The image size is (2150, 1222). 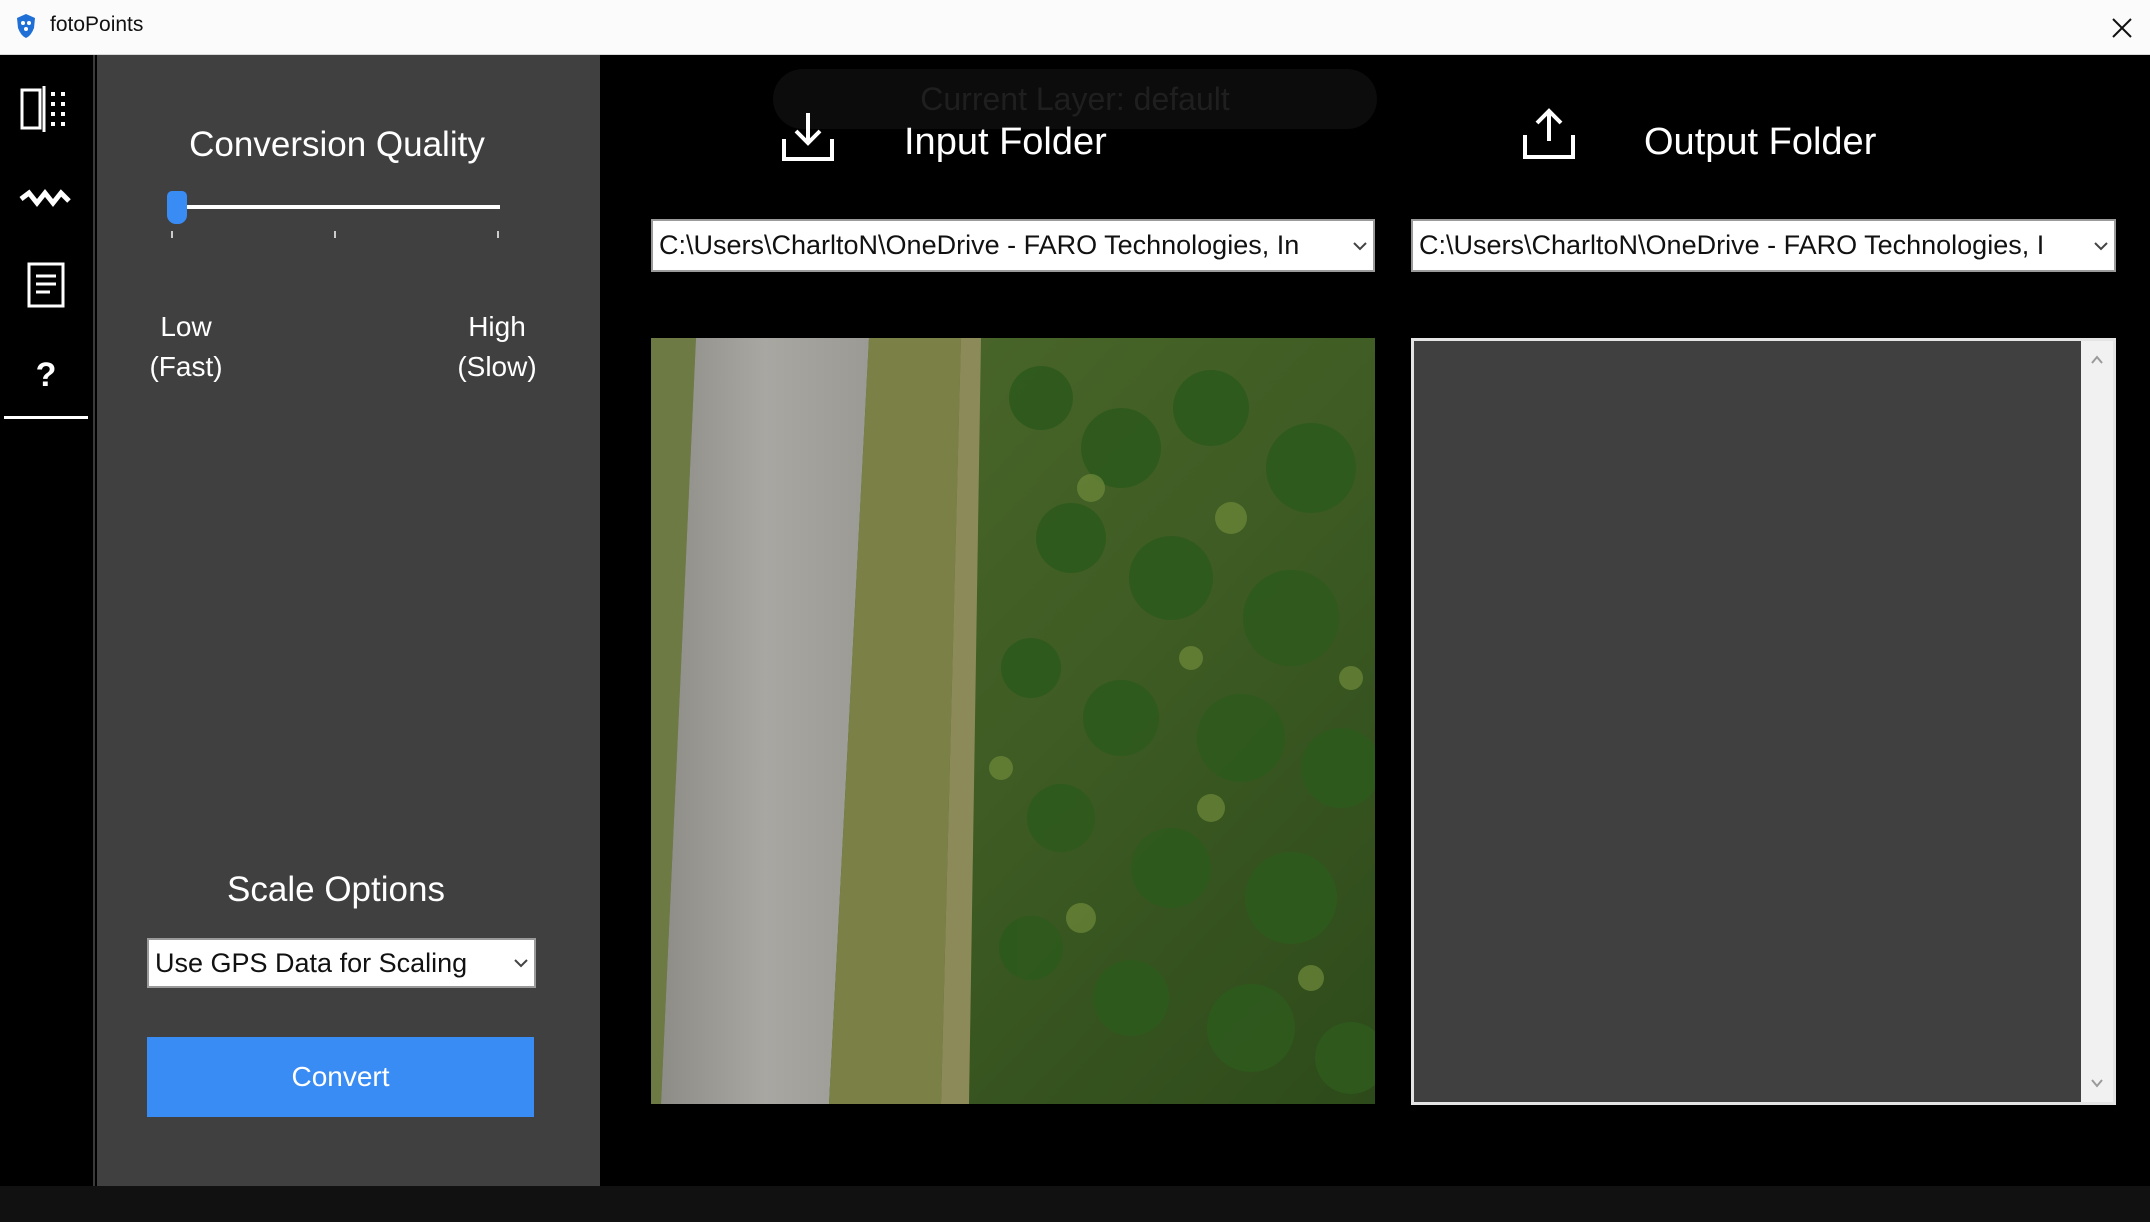 I want to click on high-slow-label: High (Slow), so click(x=497, y=347).